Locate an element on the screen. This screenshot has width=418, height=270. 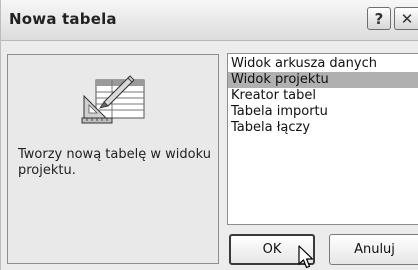
view-description: Tworzy nową tabelę w widoku projektu. is located at coordinates (114, 162).